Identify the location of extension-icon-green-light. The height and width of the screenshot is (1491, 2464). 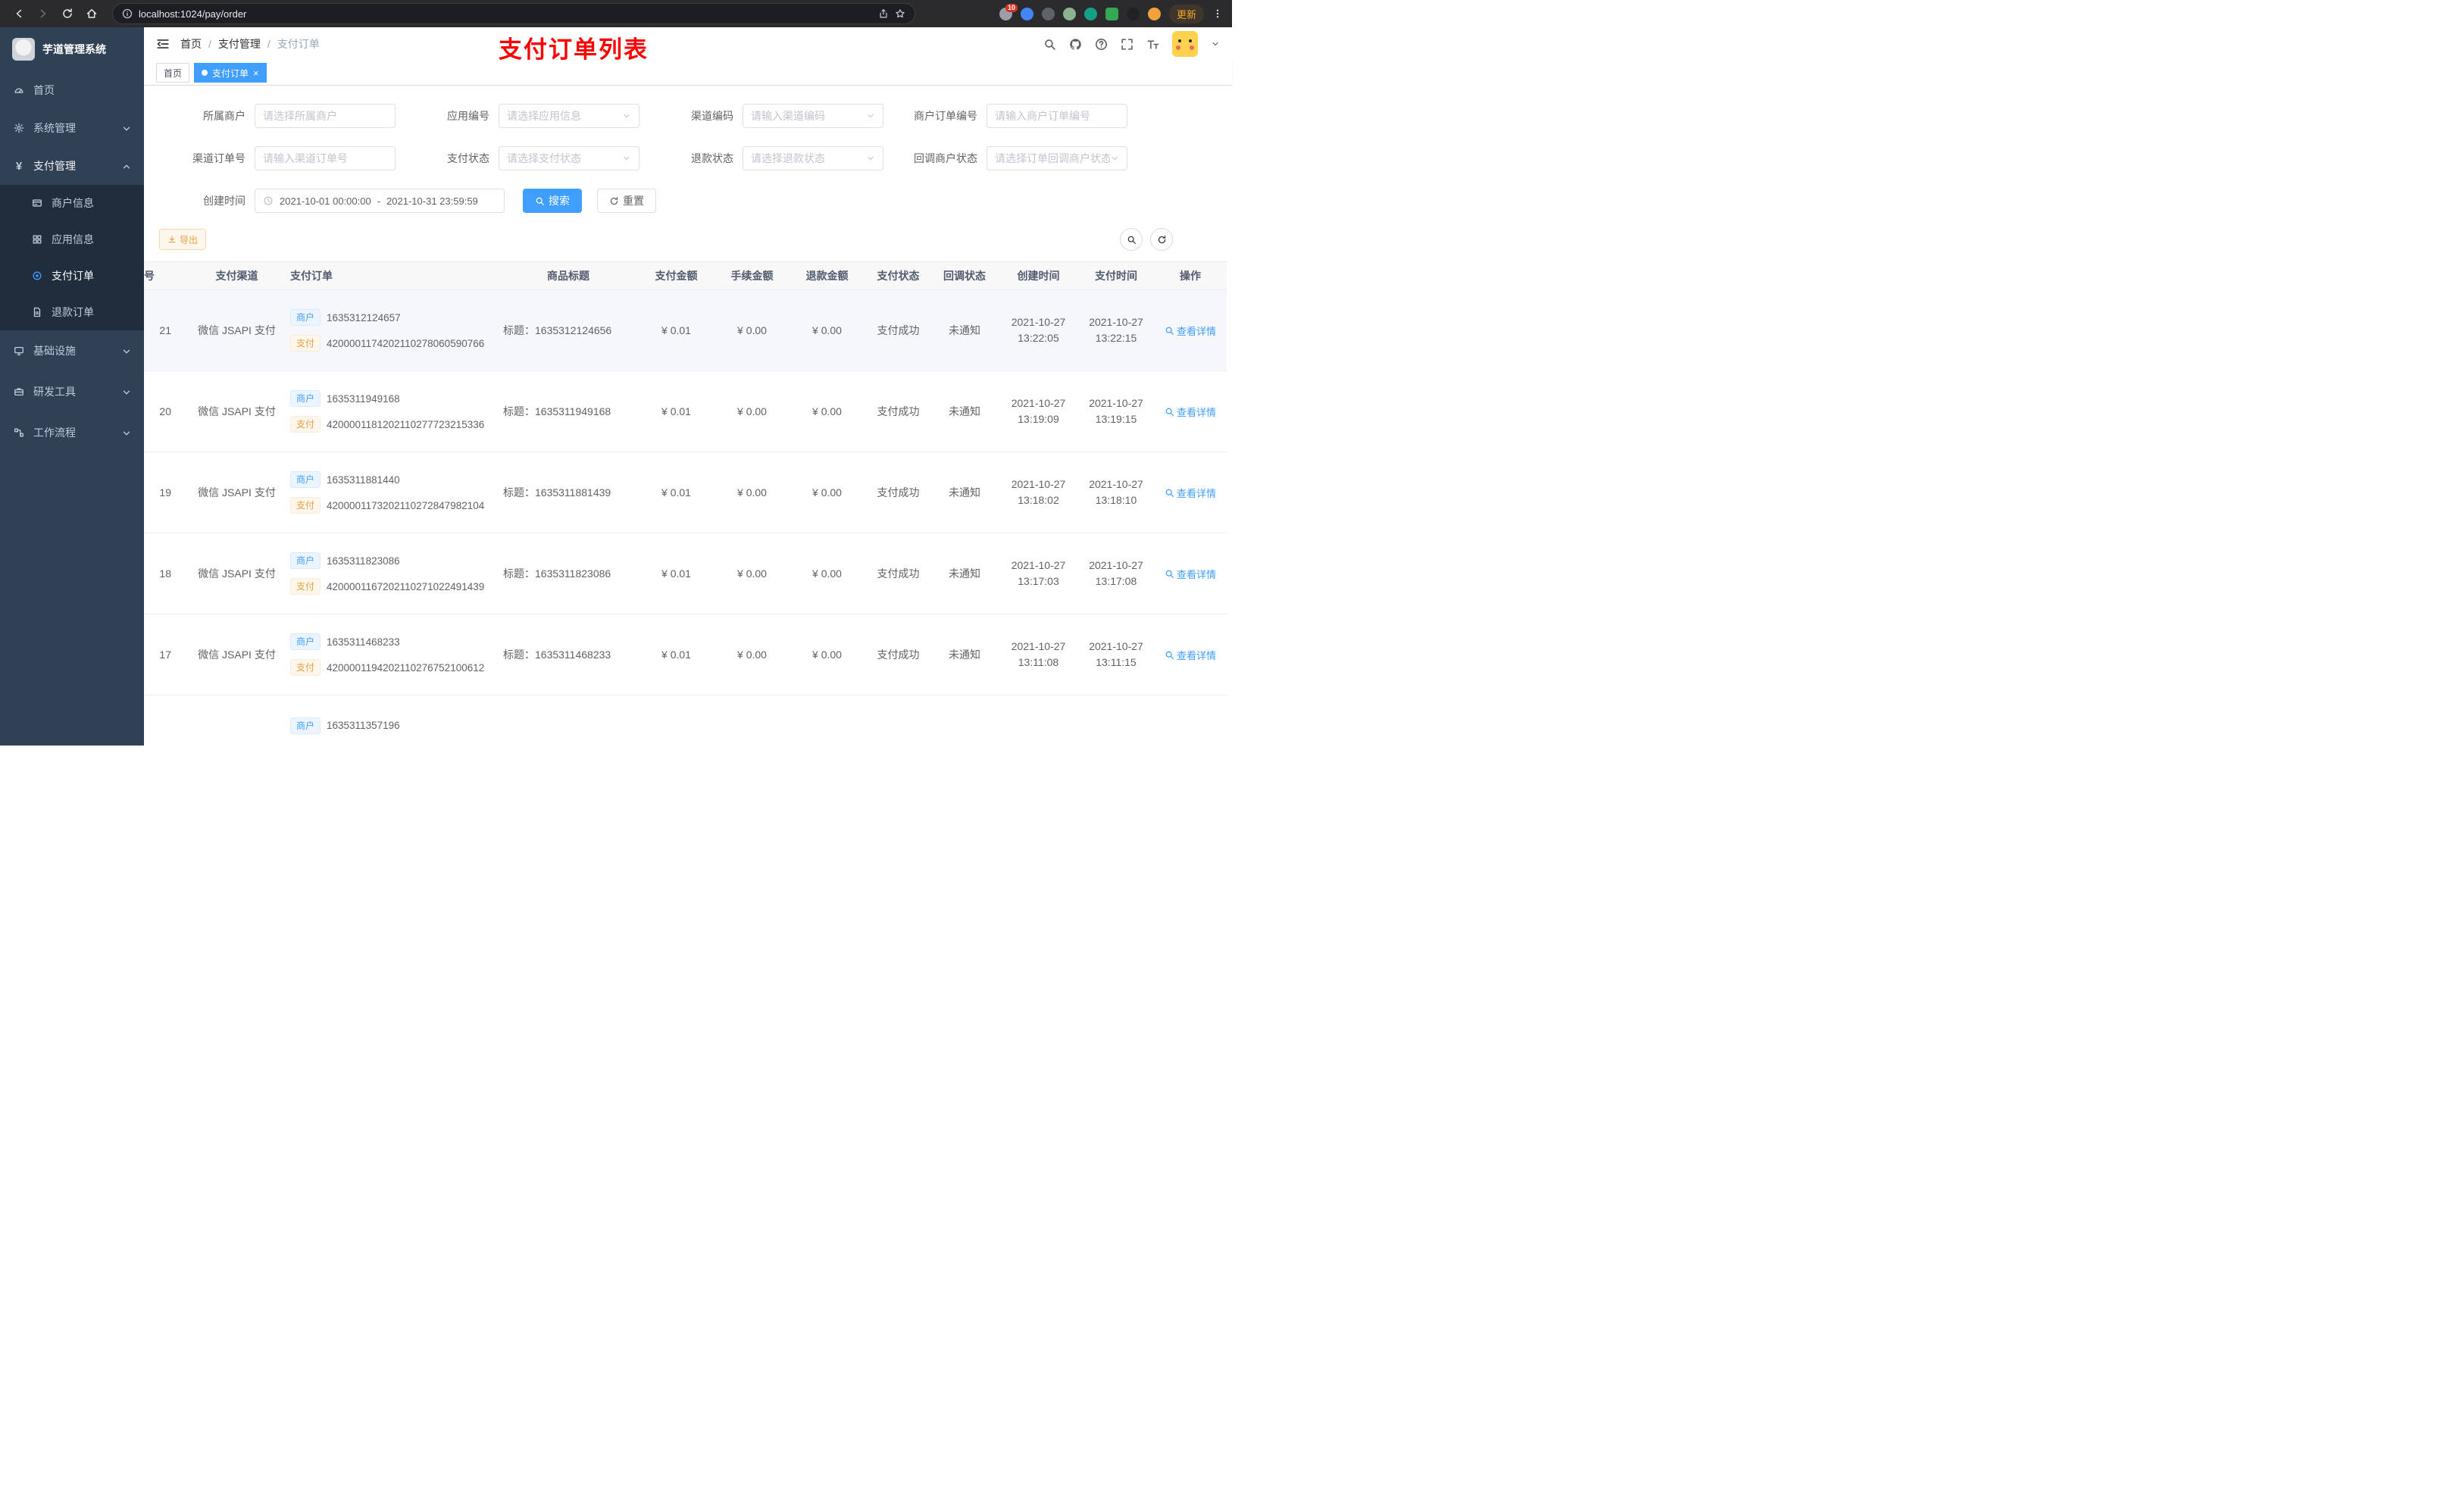
(1069, 13).